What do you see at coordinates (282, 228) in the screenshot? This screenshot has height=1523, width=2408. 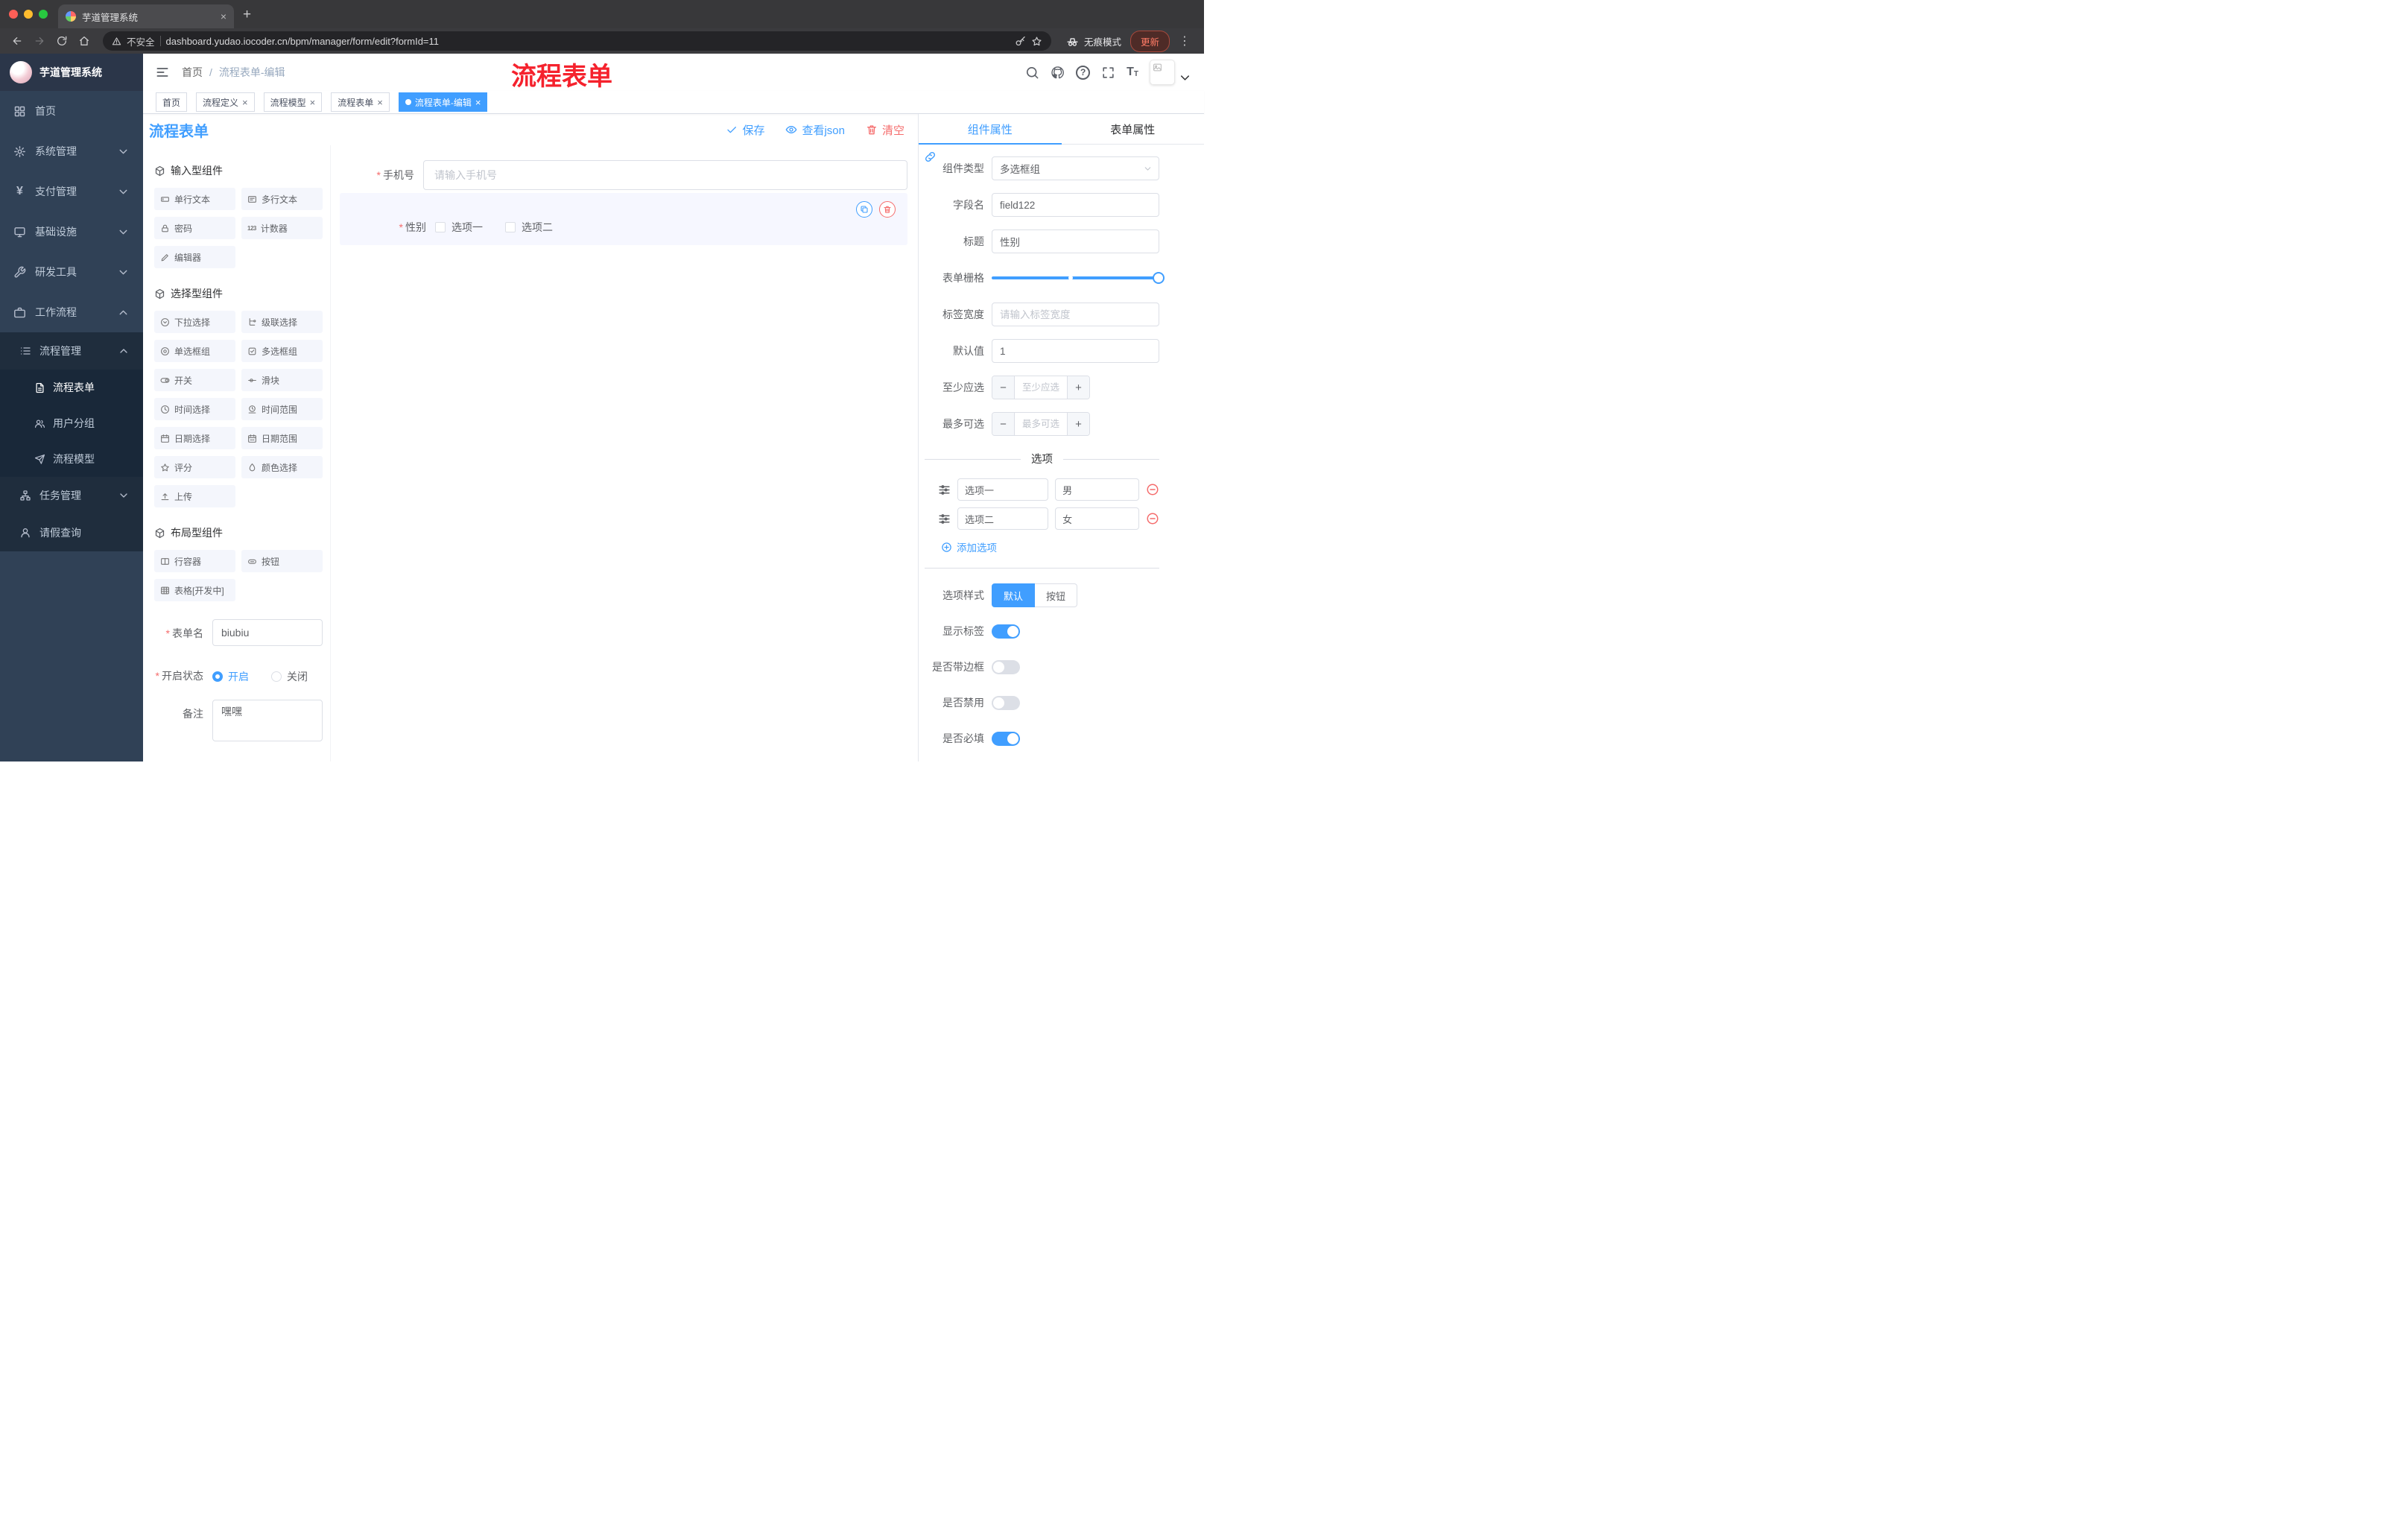 I see `palette-item-counter: 123 计数器` at bounding box center [282, 228].